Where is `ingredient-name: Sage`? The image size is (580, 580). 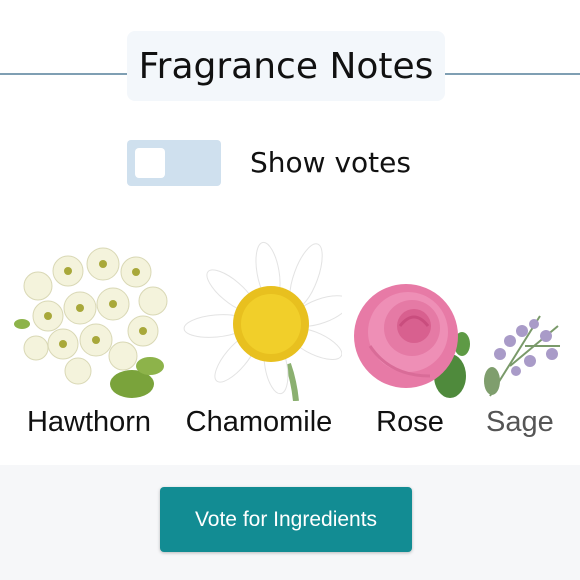 ingredient-name: Sage is located at coordinates (520, 422).